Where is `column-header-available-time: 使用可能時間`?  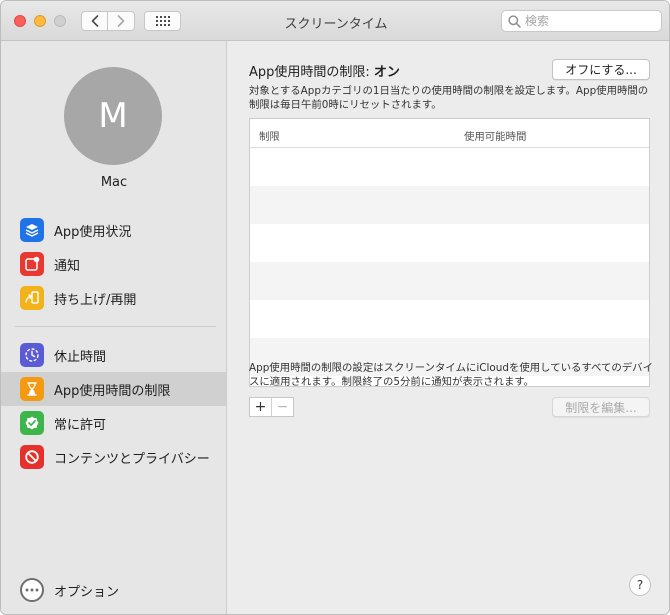
column-header-available-time: 使用可能時間 is located at coordinates (495, 135).